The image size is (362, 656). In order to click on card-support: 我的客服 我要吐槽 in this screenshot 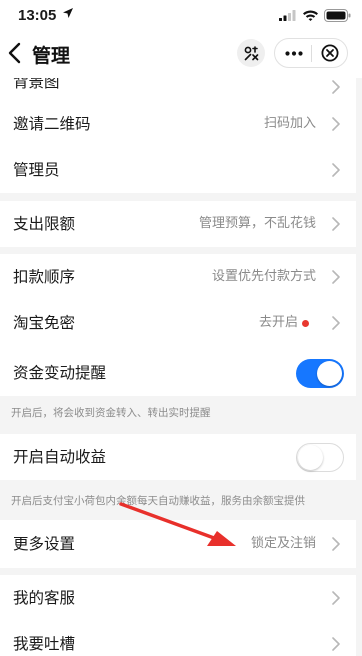, I will do `click(178, 615)`.